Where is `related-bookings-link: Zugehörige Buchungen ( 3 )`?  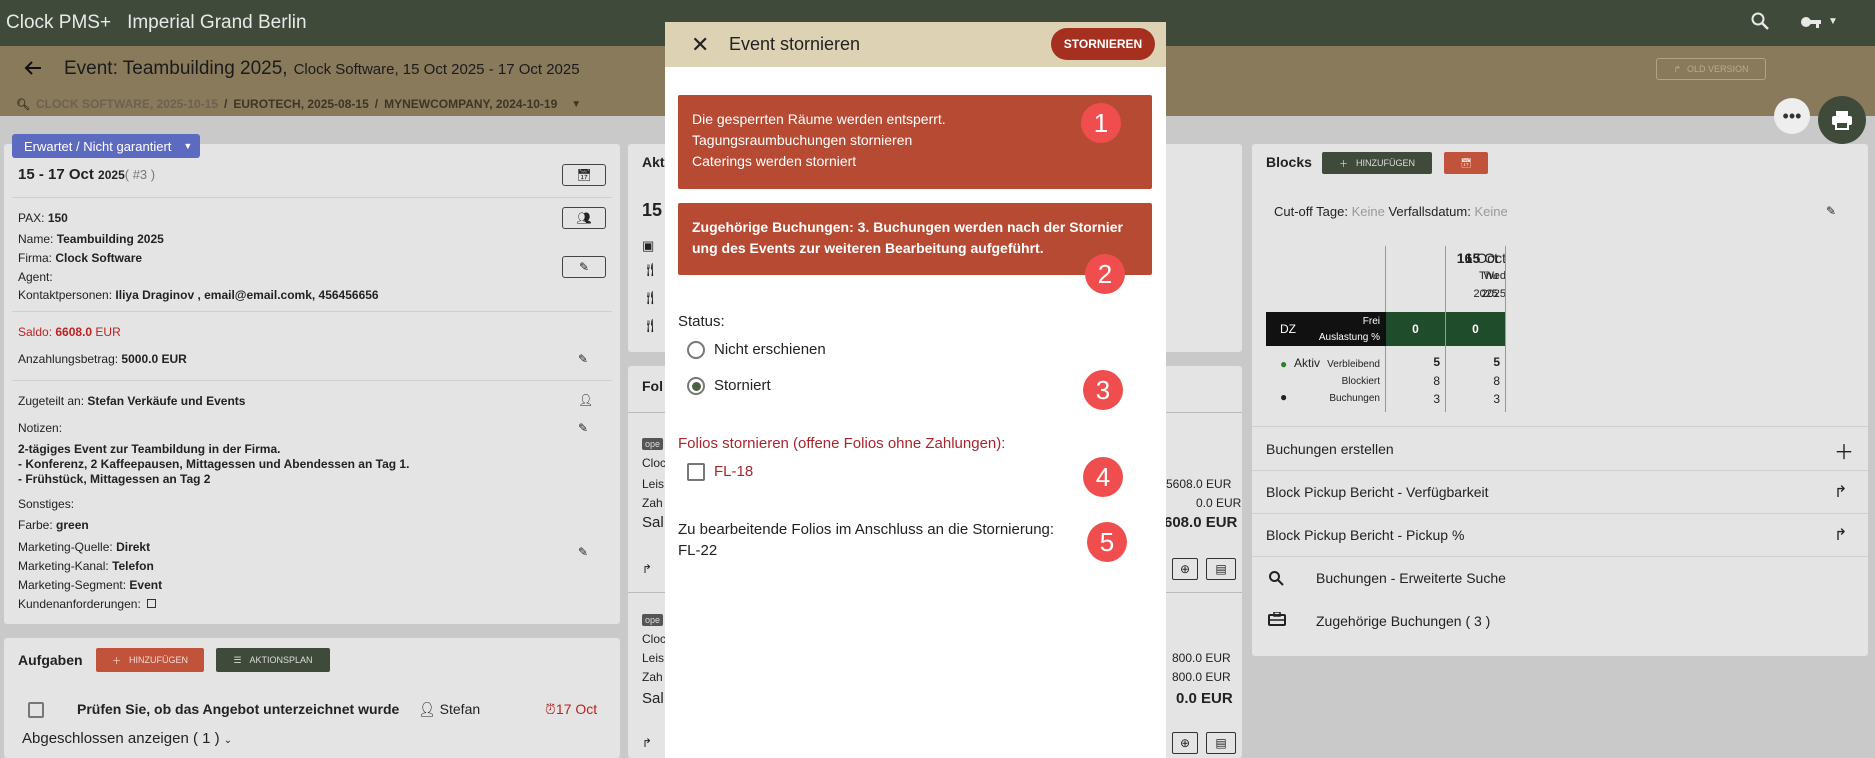 related-bookings-link: Zugehörige Buchungen ( 3 ) is located at coordinates (1403, 621).